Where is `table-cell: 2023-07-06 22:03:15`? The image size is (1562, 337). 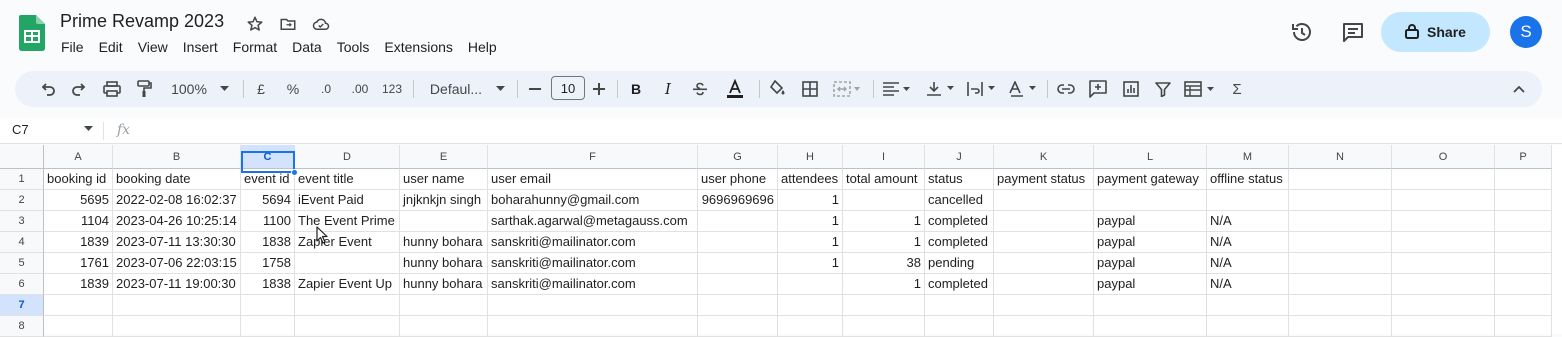
table-cell: 2023-07-06 22:03:15 is located at coordinates (177, 263).